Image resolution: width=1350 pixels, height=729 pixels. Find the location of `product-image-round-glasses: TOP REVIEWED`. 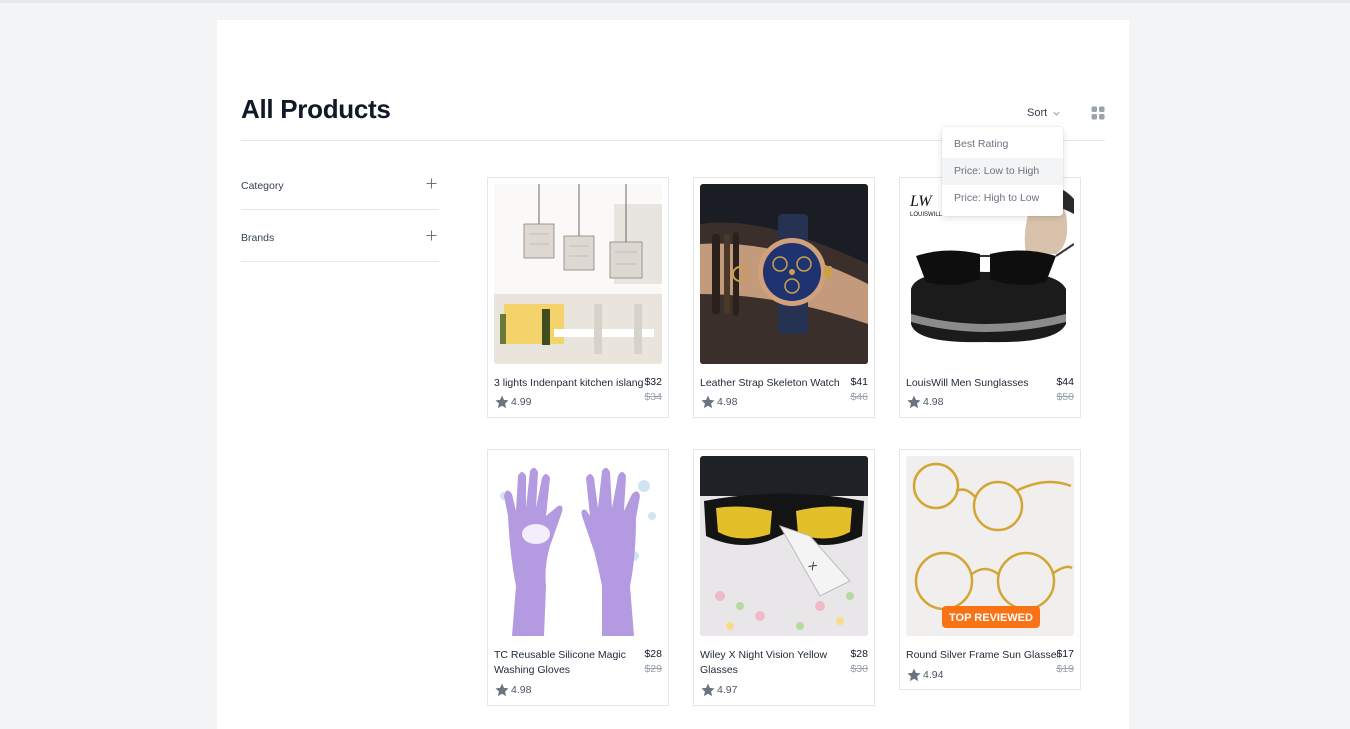

product-image-round-glasses: TOP REVIEWED is located at coordinates (990, 546).